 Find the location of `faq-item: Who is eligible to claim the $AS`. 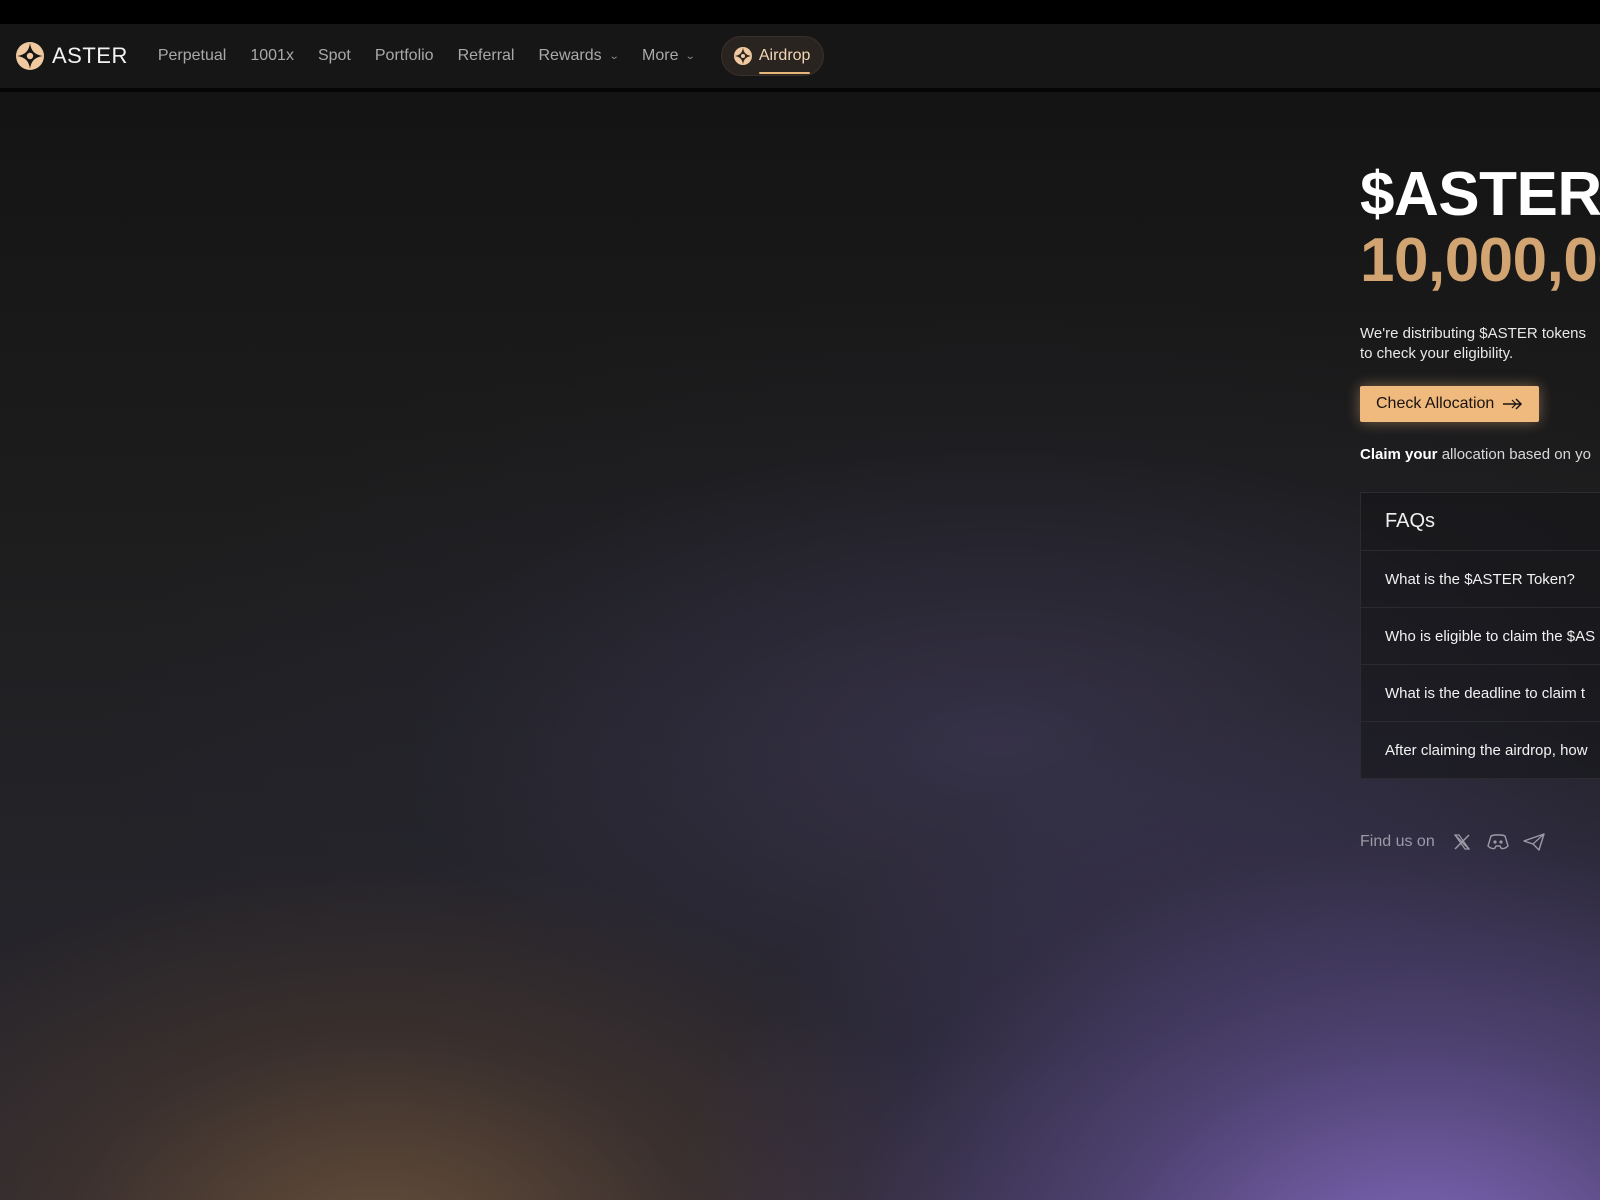

faq-item: Who is eligible to claim the $AS is located at coordinates (1480, 636).